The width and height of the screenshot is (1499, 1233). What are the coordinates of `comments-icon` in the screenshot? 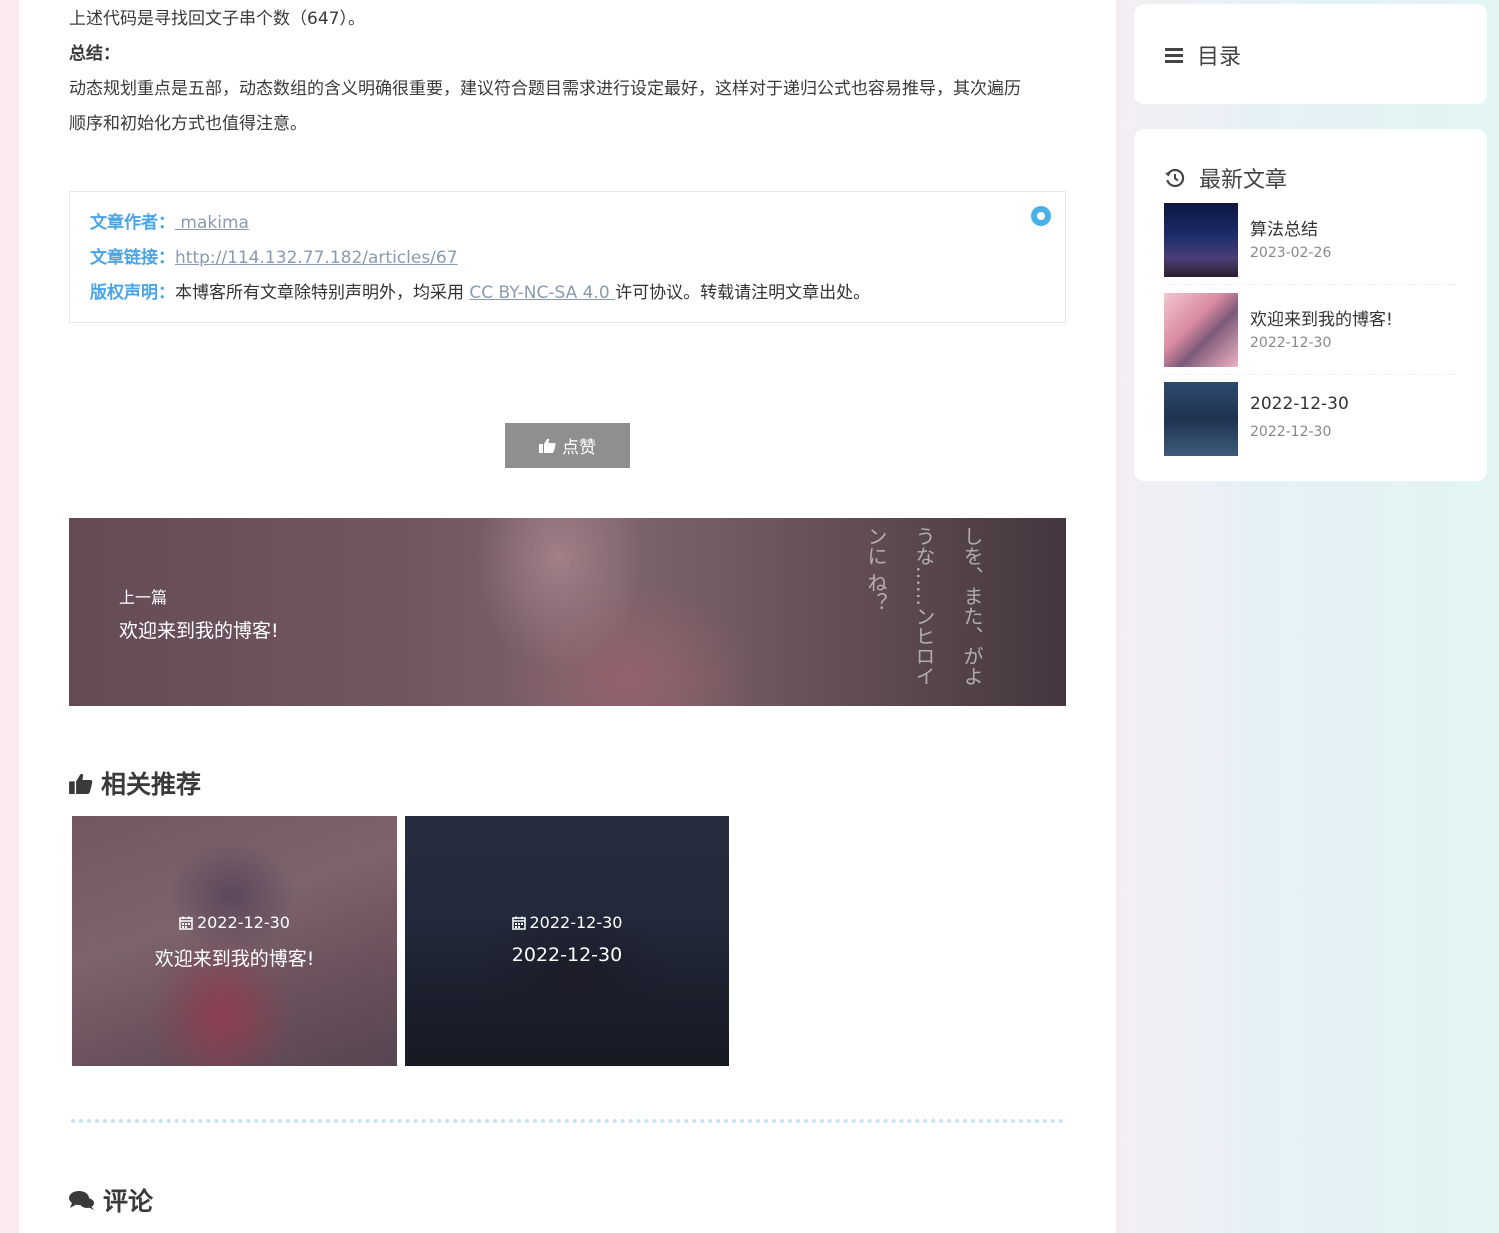 It's located at (82, 1200).